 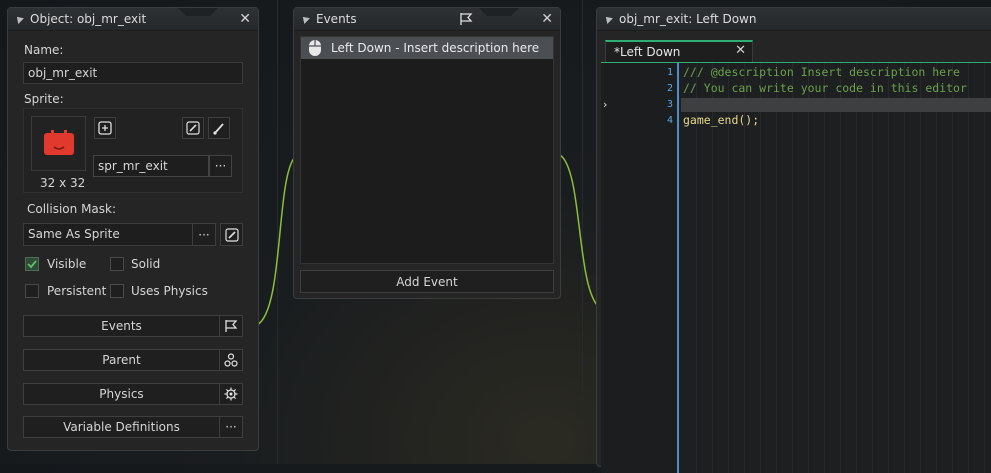 I want to click on collision-mask-field: Same As Sprite, so click(x=108, y=234).